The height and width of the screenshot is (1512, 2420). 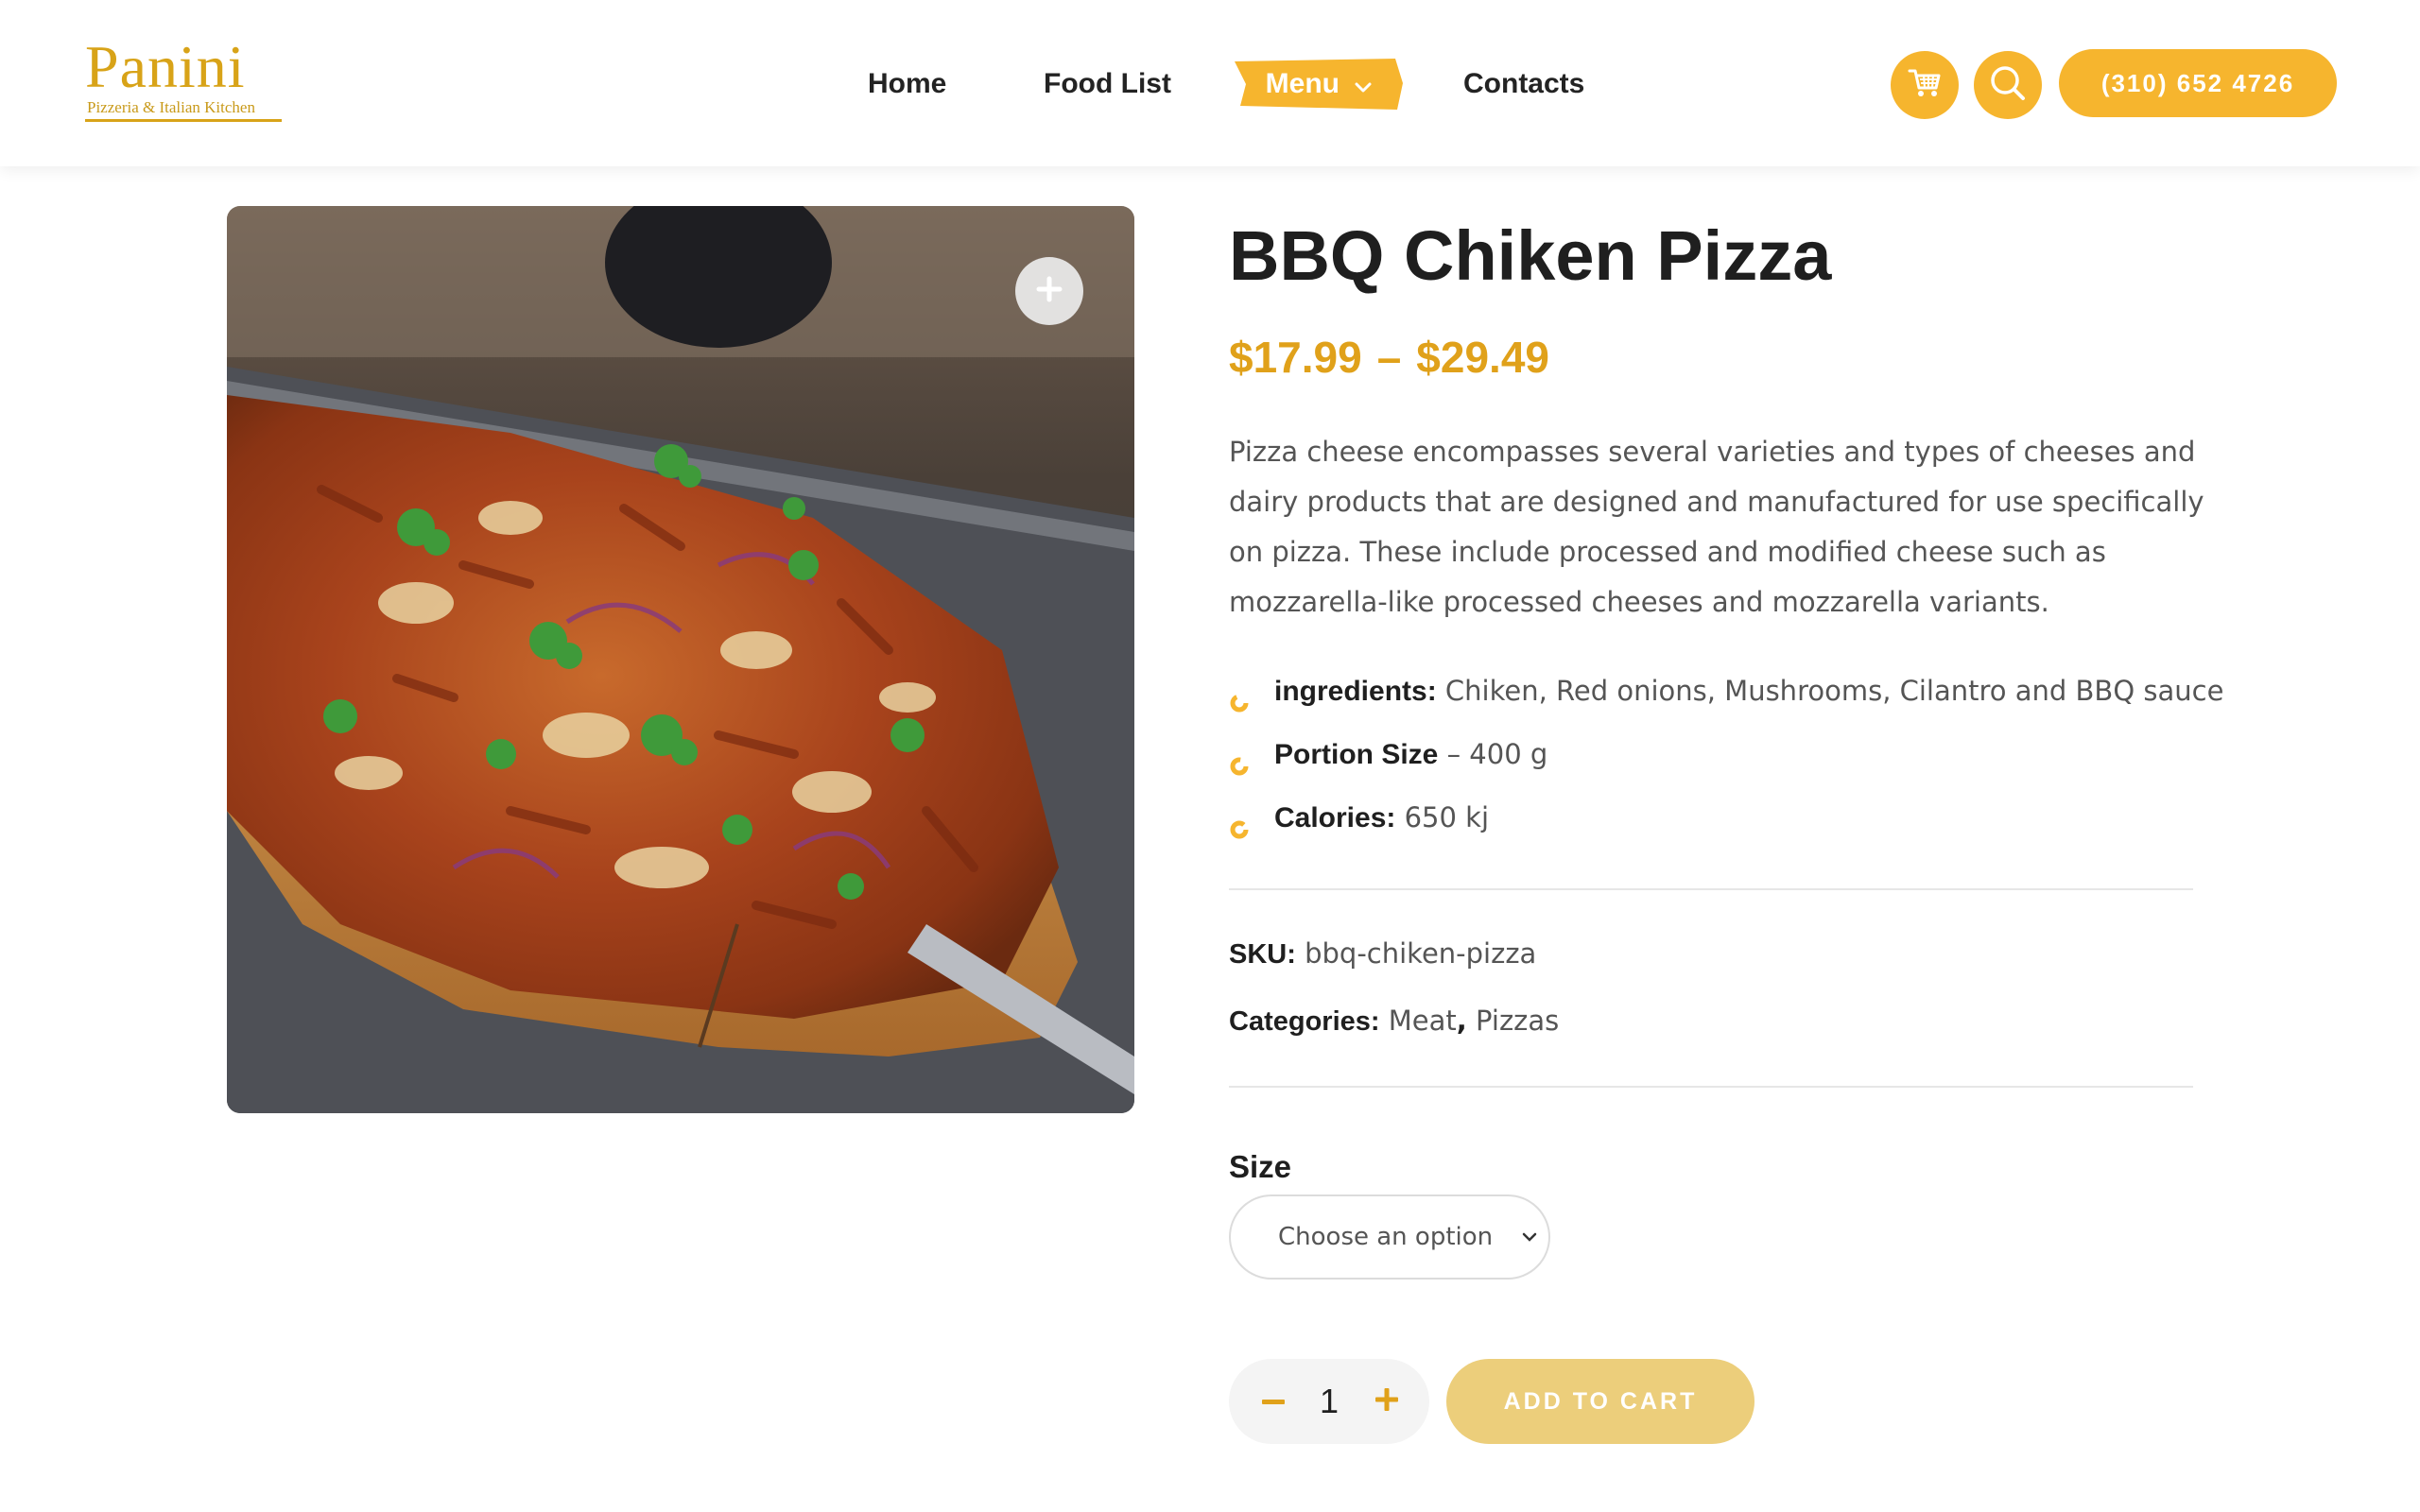 I want to click on product-categories: Categories: Meat, Pizzas, so click(x=1395, y=1021).